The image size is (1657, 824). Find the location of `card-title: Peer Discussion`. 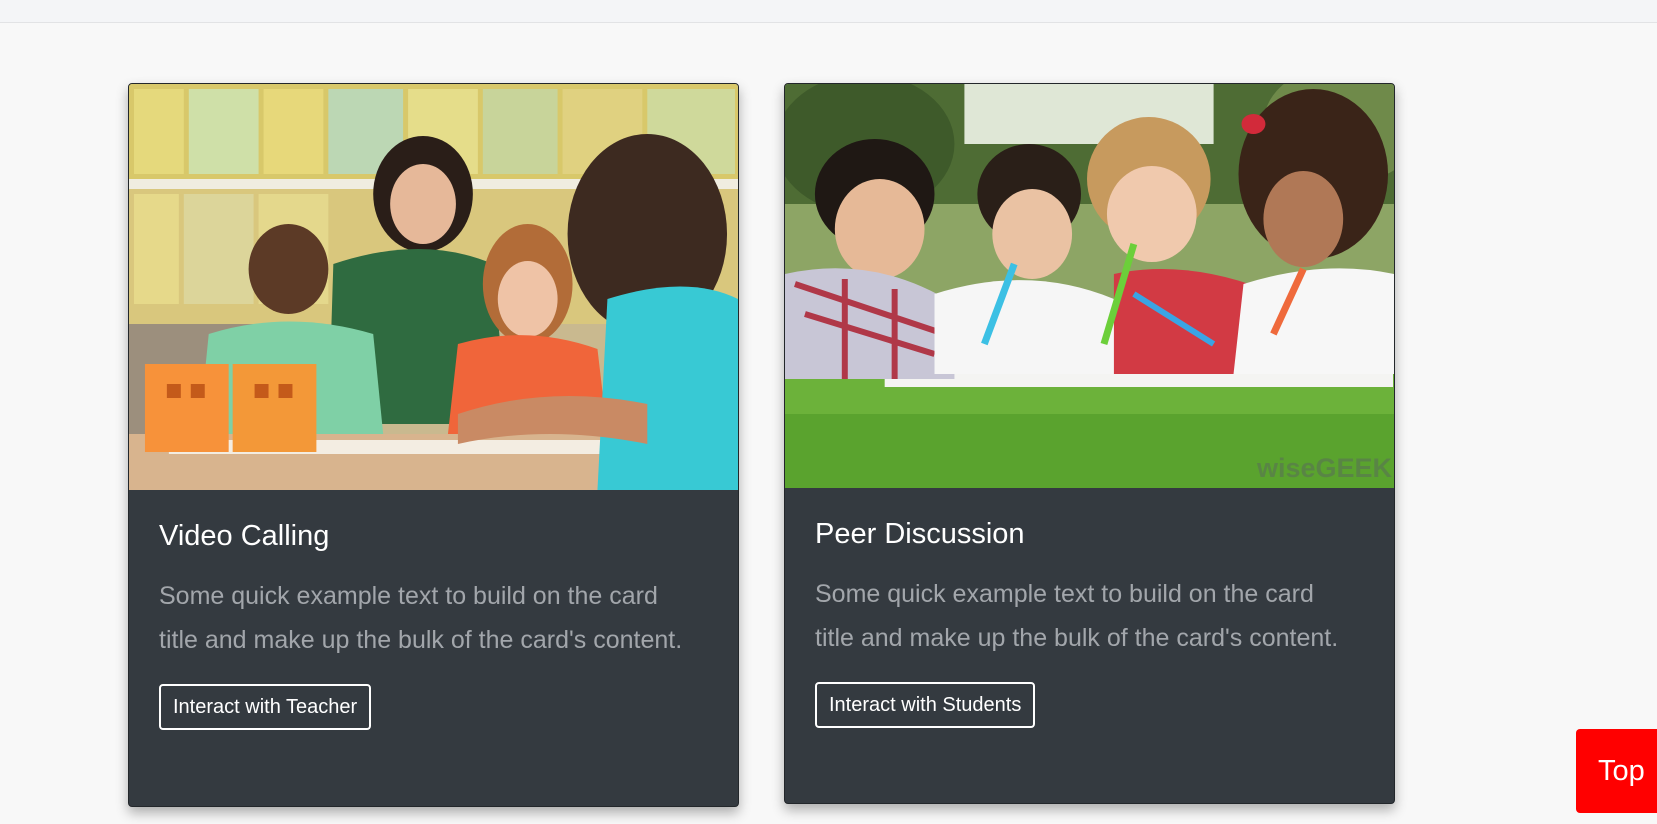

card-title: Peer Discussion is located at coordinates (920, 534).